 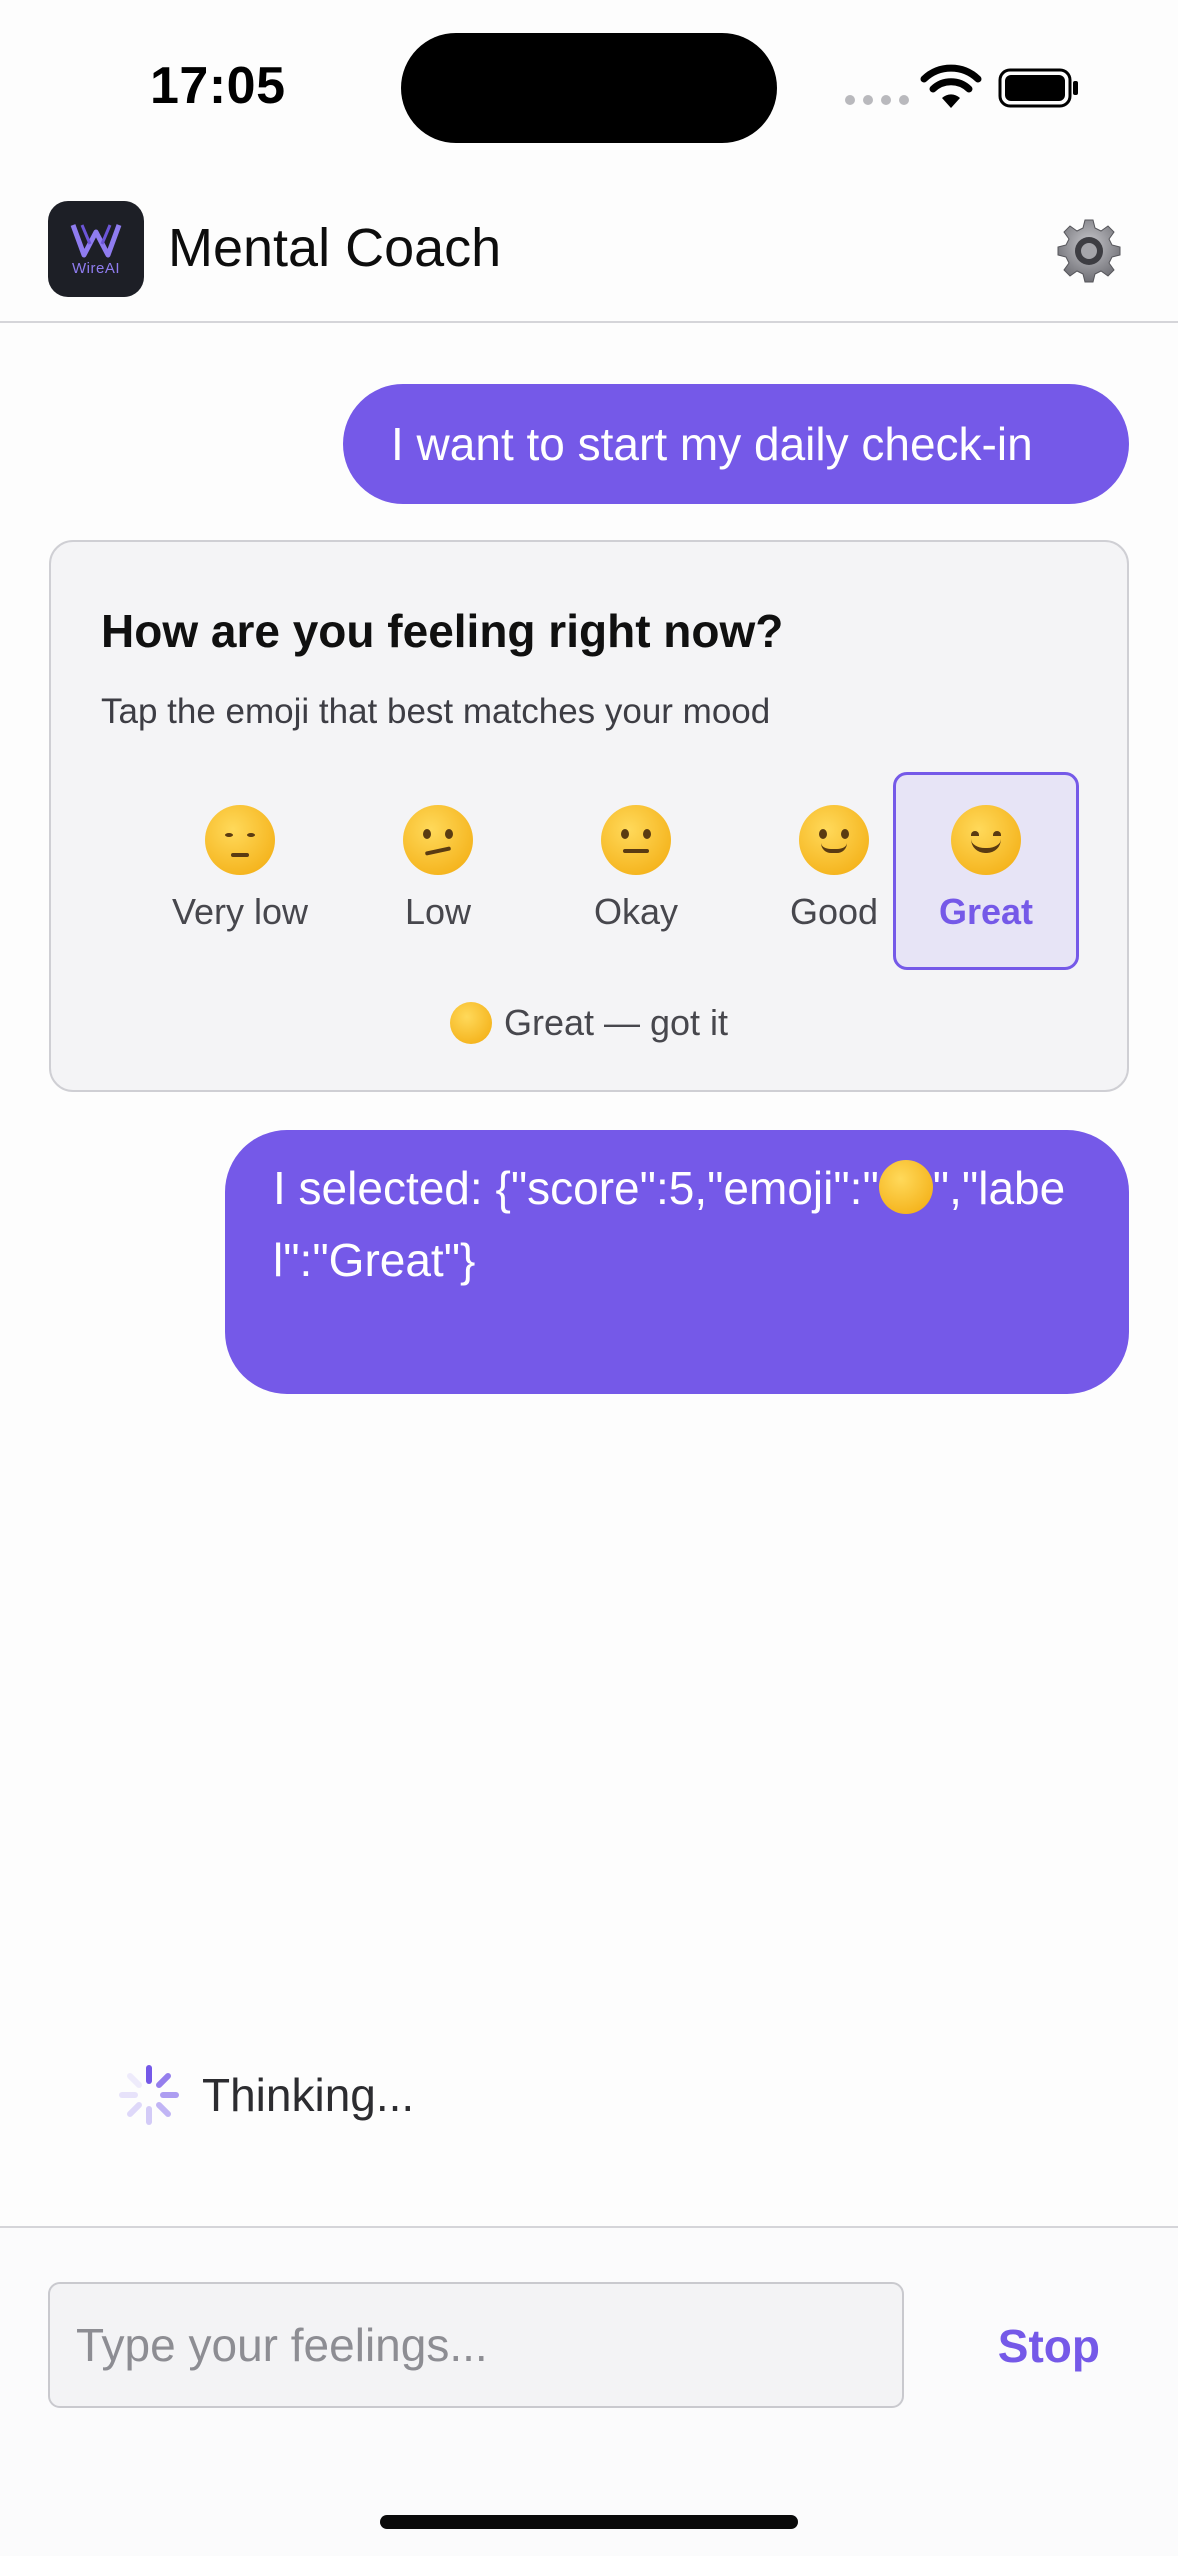 I want to click on mood-confirmation: Great — got it, so click(x=589, y=1023).